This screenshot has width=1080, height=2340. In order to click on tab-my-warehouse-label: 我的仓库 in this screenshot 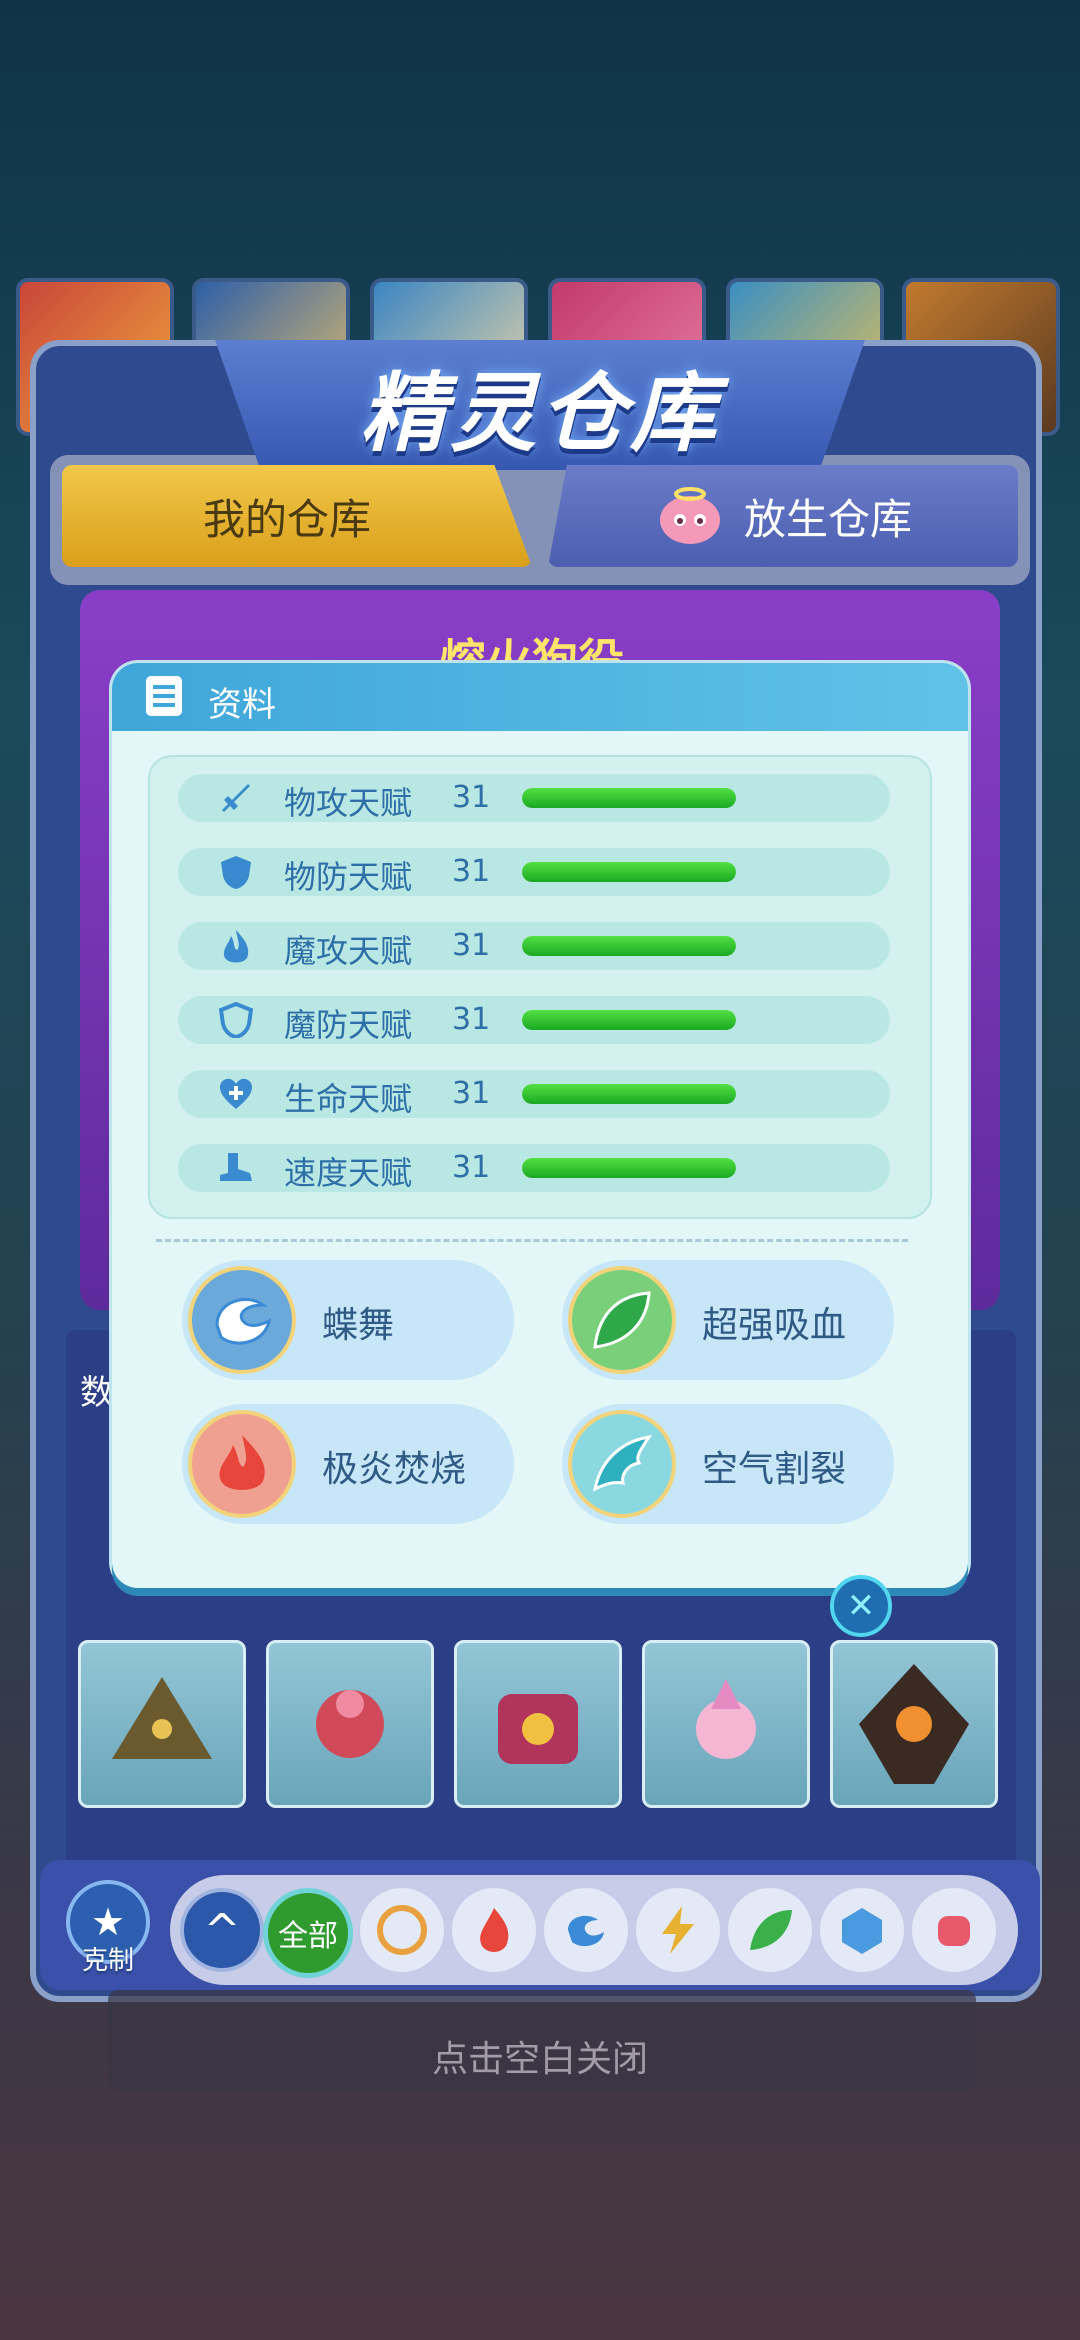, I will do `click(286, 519)`.